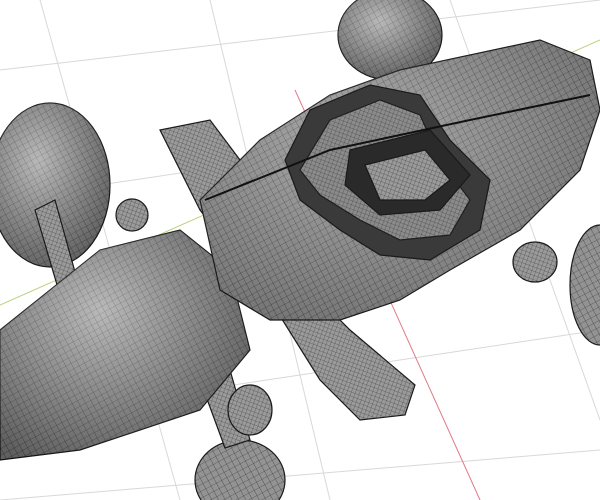  Describe the element at coordinates (584, 285) in the screenshot. I see `wheel-right` at that location.